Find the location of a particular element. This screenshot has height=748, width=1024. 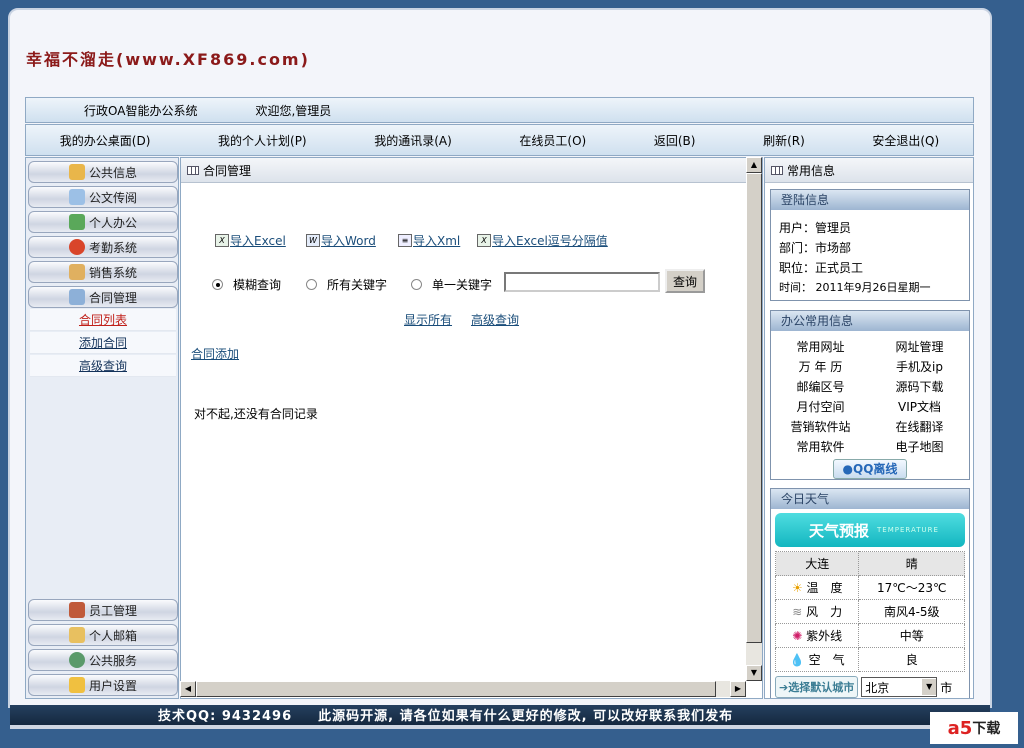

advanced-search-link: 高级查询 is located at coordinates (495, 319).